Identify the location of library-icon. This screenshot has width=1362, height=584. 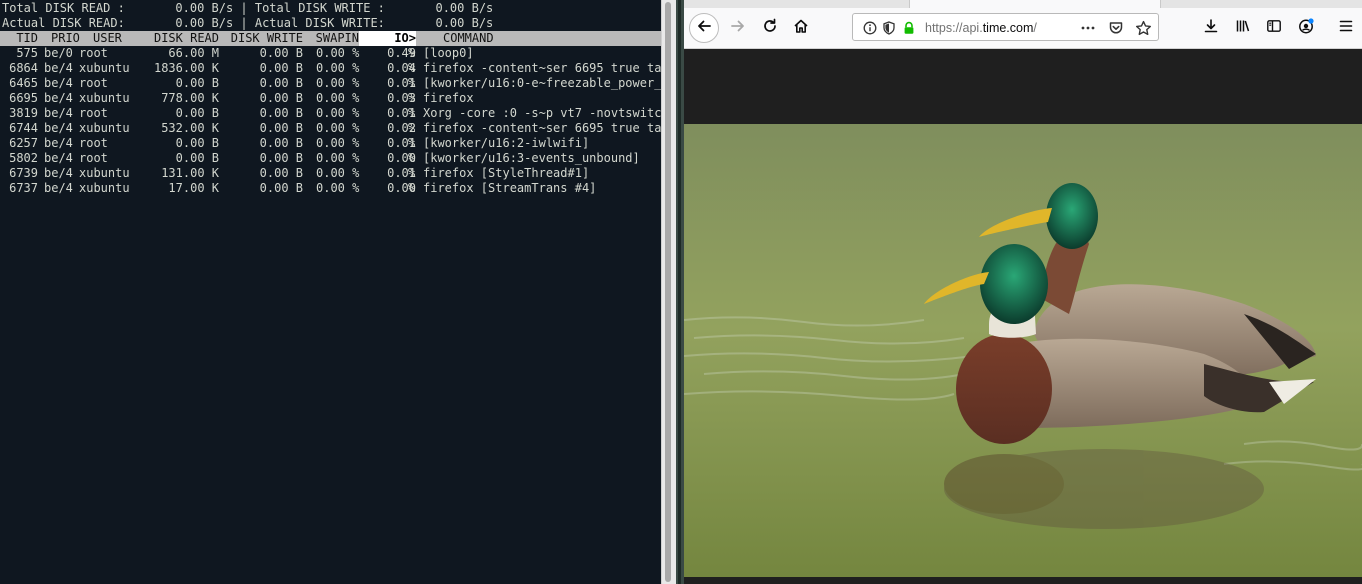
(1243, 28).